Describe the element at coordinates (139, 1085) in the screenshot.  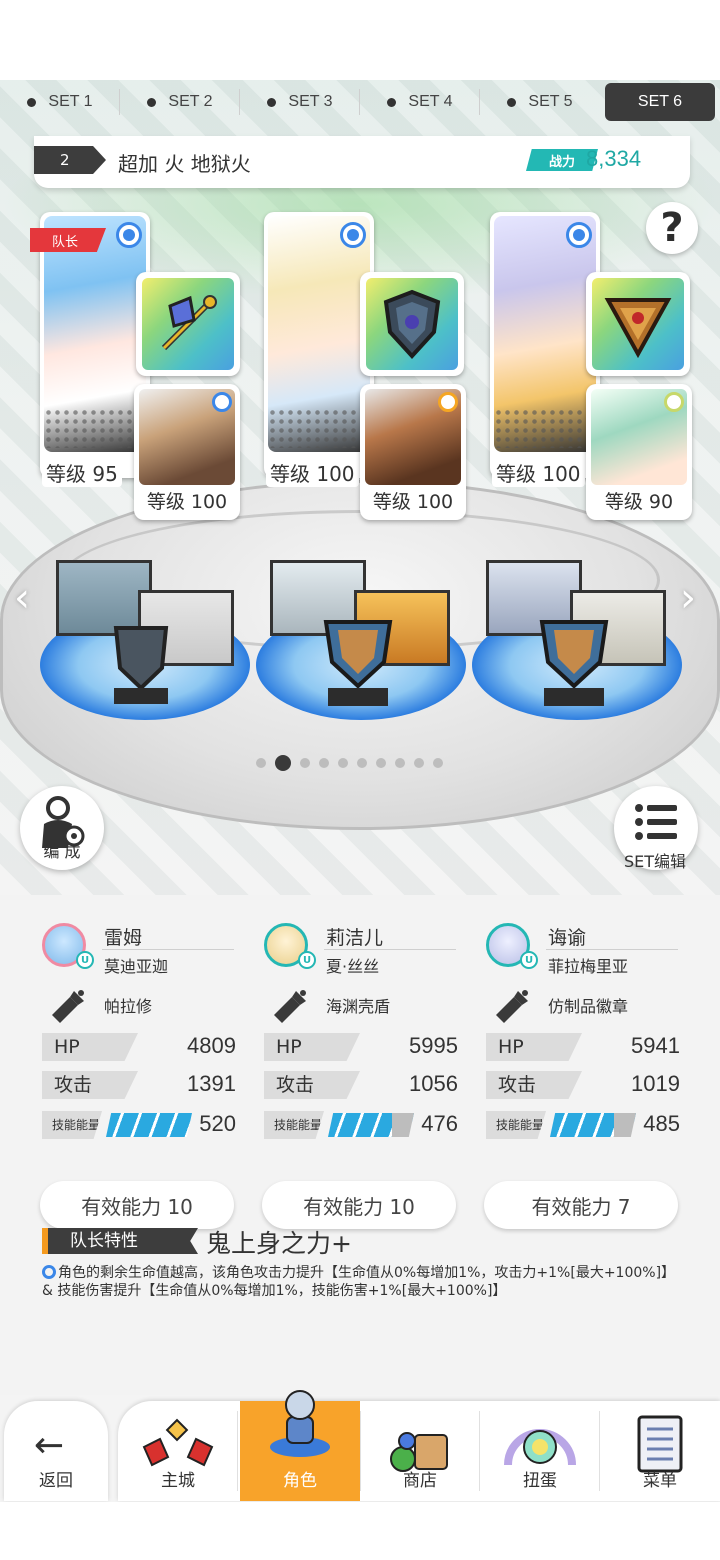
I see `attack-row: 攻击 1391` at that location.